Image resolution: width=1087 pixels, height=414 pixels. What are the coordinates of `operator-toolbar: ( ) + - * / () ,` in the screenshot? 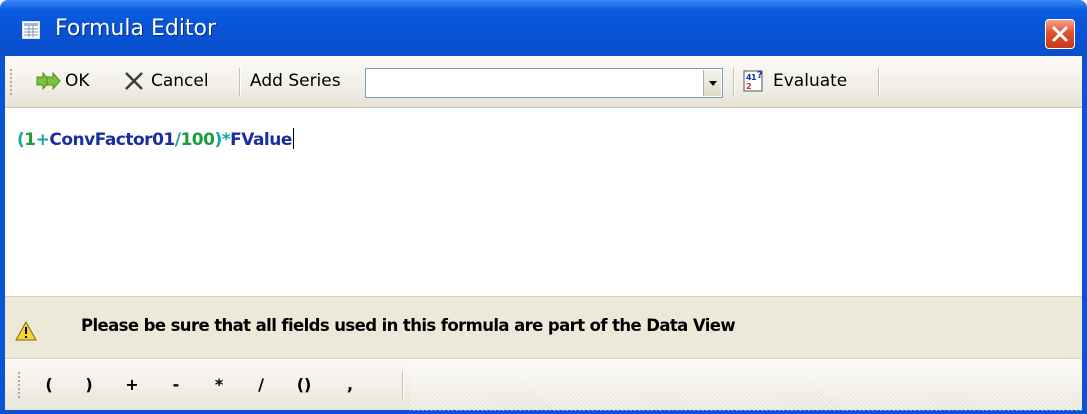 It's located at (543, 384).